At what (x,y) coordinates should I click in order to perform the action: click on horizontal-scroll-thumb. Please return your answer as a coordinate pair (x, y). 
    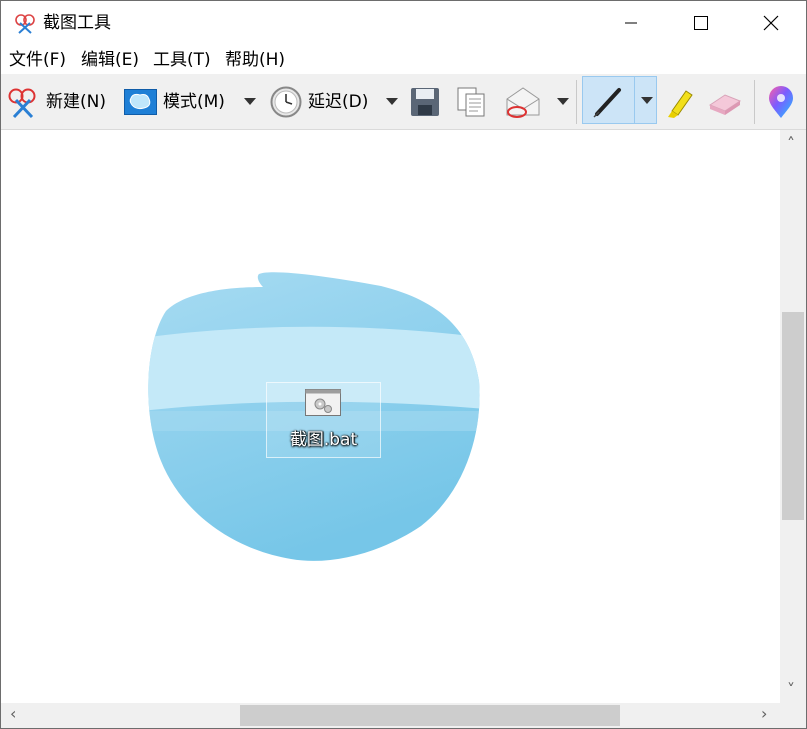
    Looking at the image, I should click on (430, 715).